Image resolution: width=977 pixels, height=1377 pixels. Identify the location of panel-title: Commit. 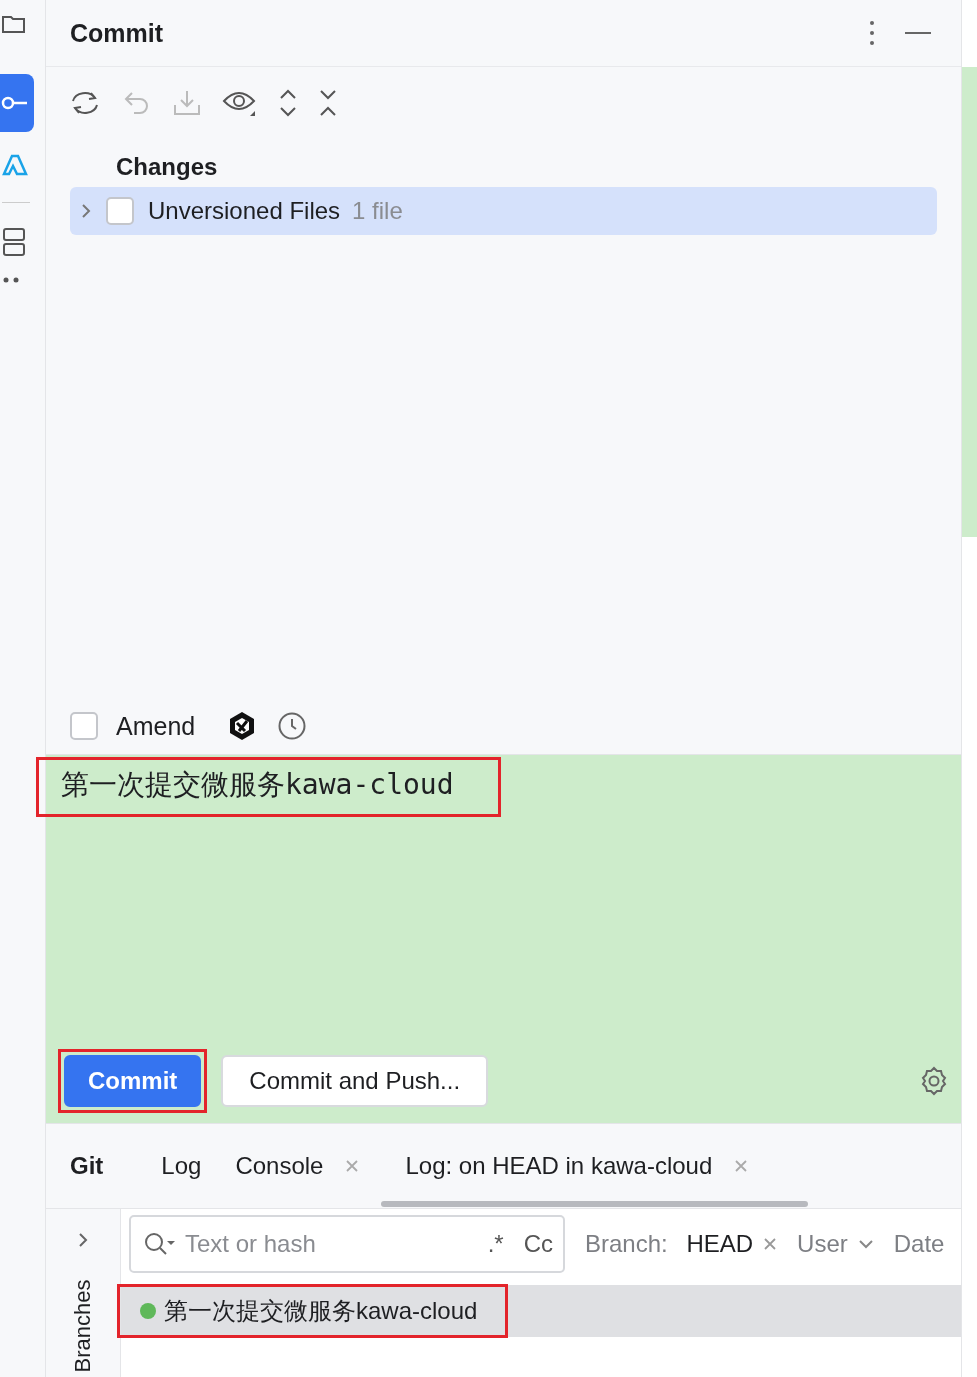
(117, 33).